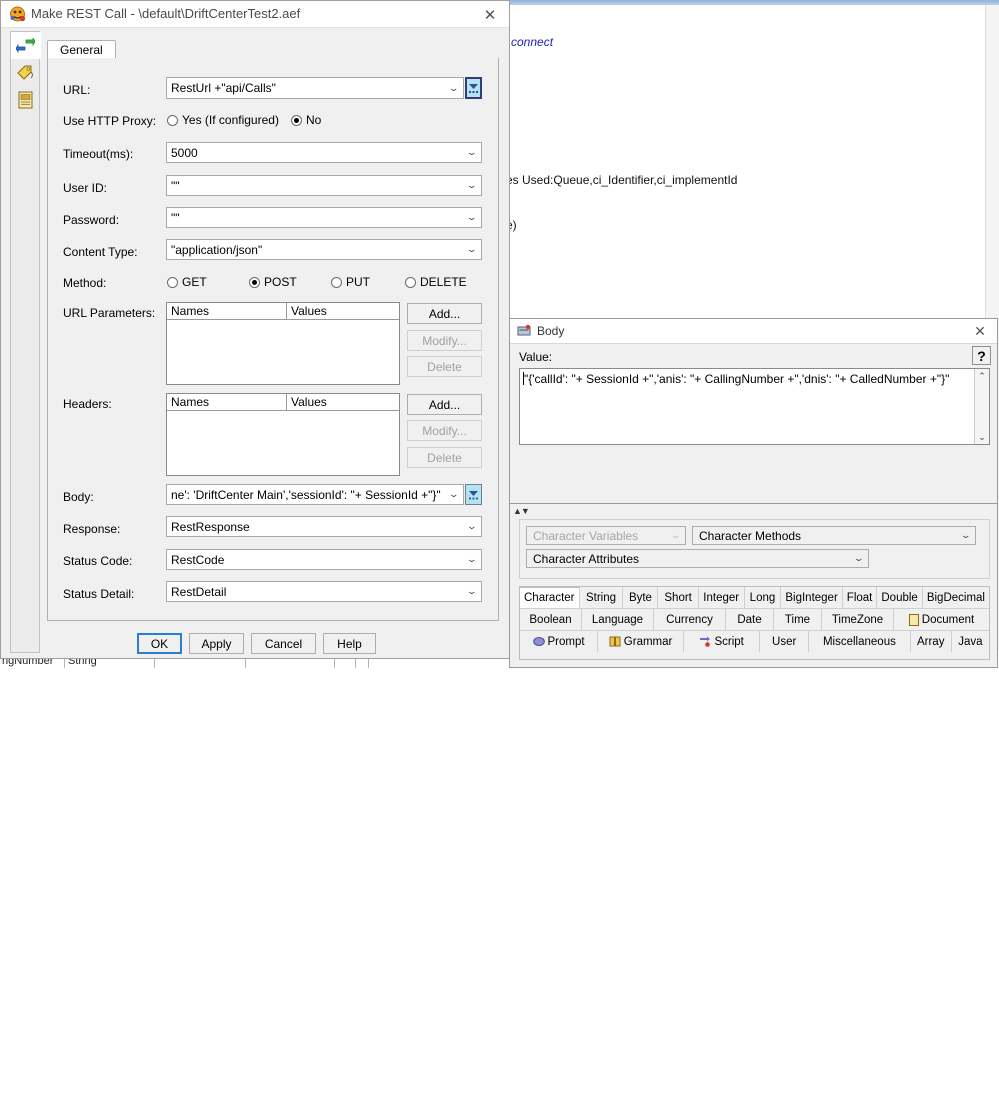 This screenshot has width=999, height=1095. I want to click on expand-collapse-icon: ▲▼, so click(521, 511).